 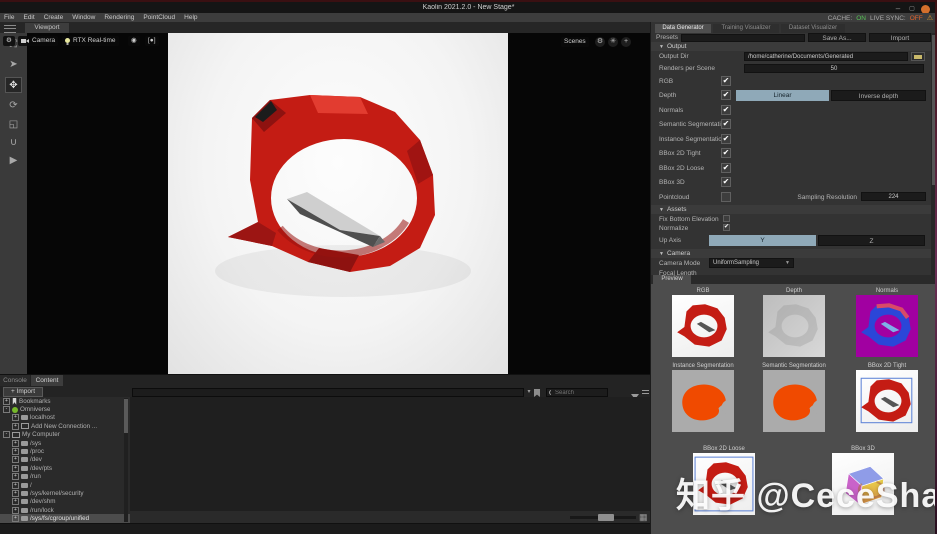 What do you see at coordinates (159, 17) in the screenshot?
I see `menu-pointcloud: PointCloud` at bounding box center [159, 17].